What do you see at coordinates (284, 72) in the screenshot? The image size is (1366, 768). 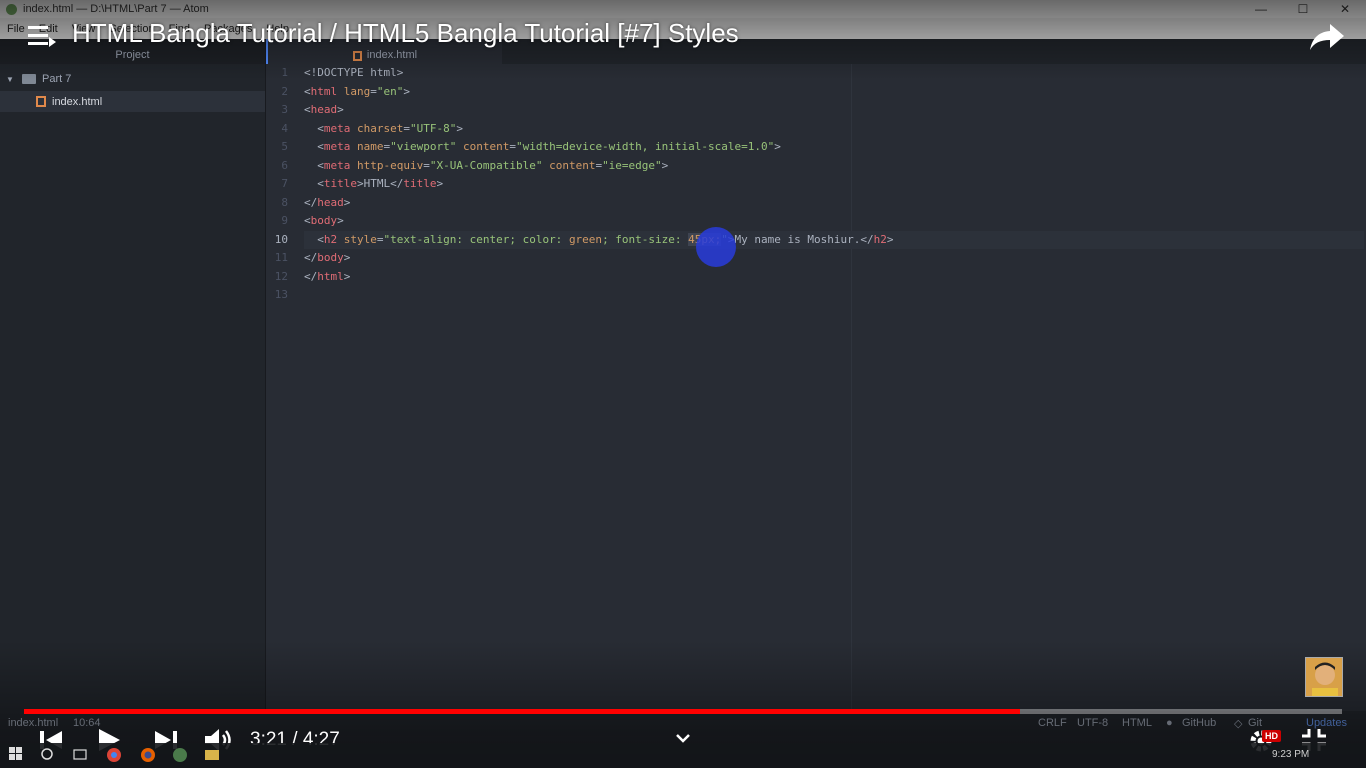 I see `line-number: 1` at bounding box center [284, 72].